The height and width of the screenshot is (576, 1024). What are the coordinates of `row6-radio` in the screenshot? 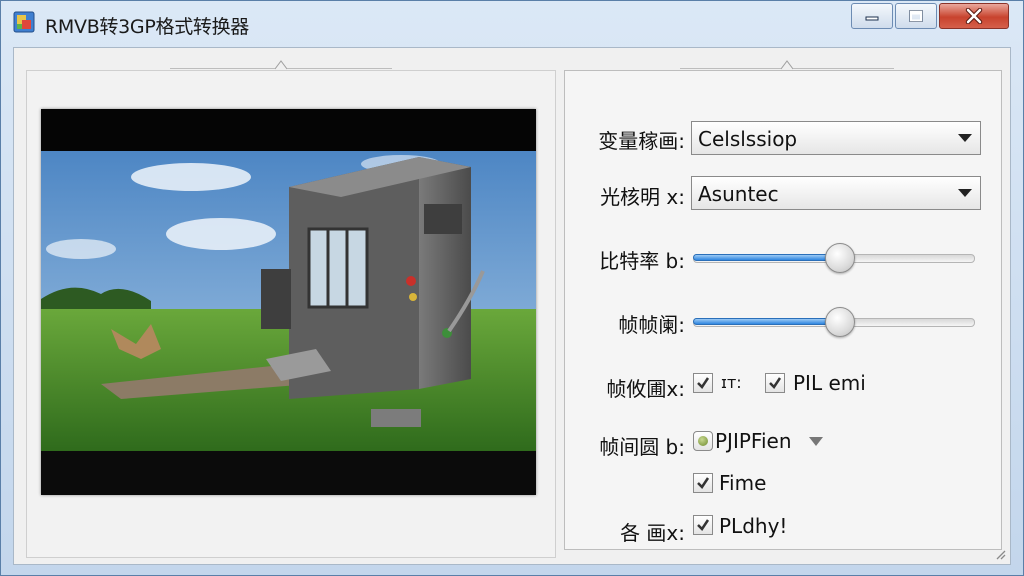 It's located at (703, 441).